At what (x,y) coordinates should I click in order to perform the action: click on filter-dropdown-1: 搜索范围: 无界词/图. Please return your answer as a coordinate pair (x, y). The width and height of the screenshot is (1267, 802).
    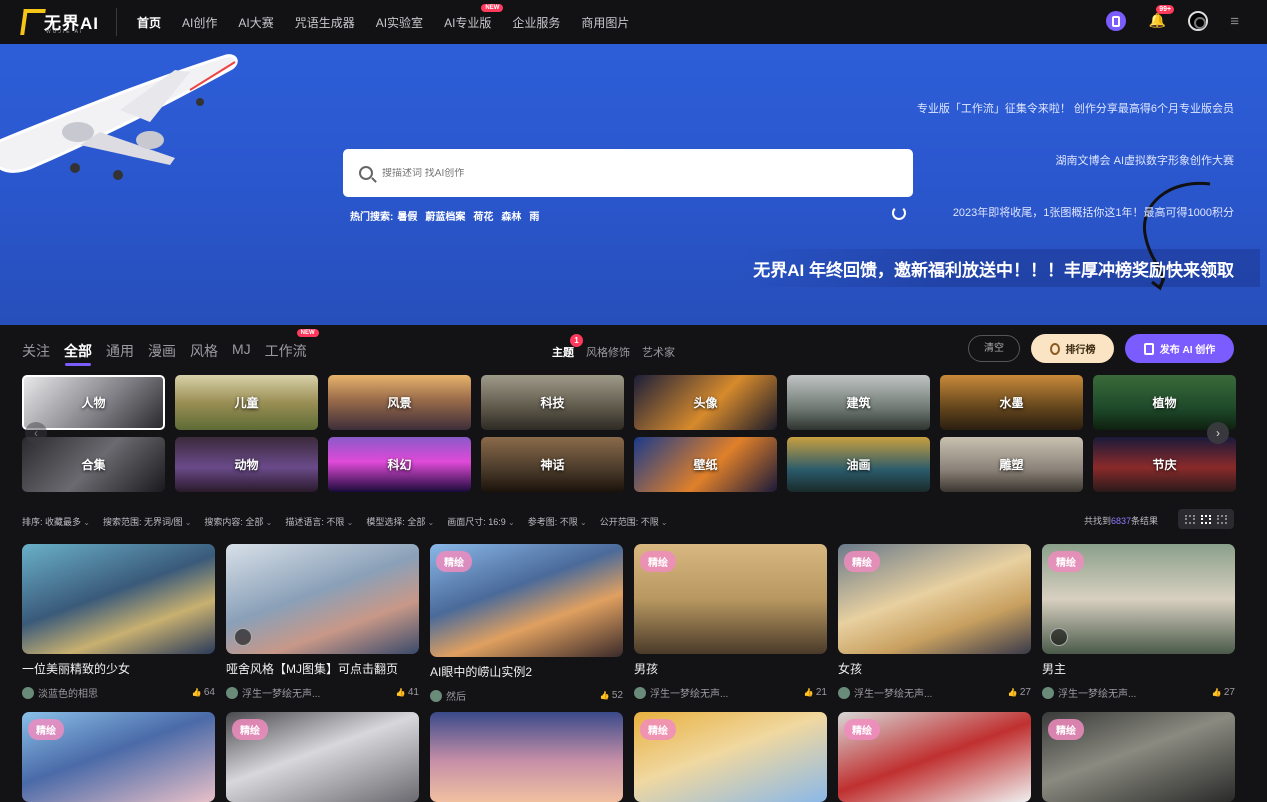
    Looking at the image, I should click on (147, 521).